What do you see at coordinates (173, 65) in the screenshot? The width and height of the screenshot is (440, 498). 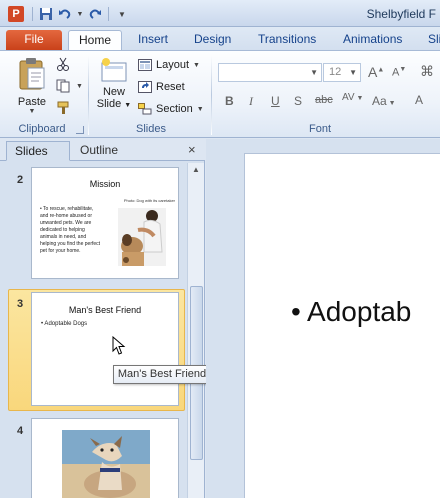 I see `layout-label: Layout` at bounding box center [173, 65].